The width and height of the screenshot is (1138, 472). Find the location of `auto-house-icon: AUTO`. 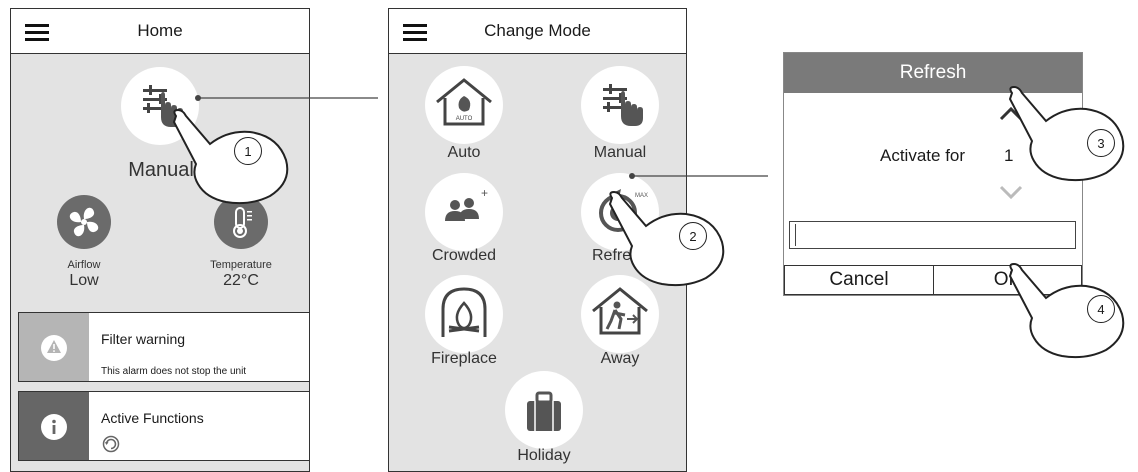

auto-house-icon: AUTO is located at coordinates (464, 102).